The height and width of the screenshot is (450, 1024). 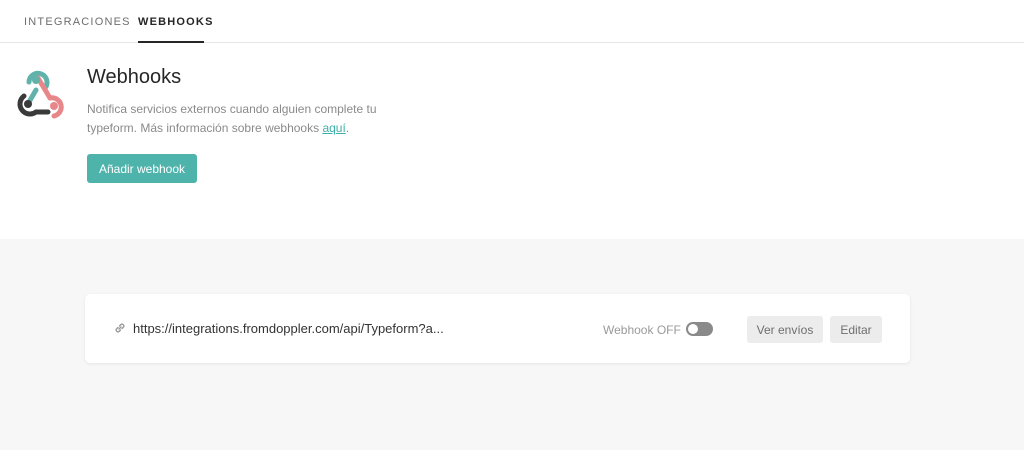 What do you see at coordinates (120, 328) in the screenshot?
I see `link-icon` at bounding box center [120, 328].